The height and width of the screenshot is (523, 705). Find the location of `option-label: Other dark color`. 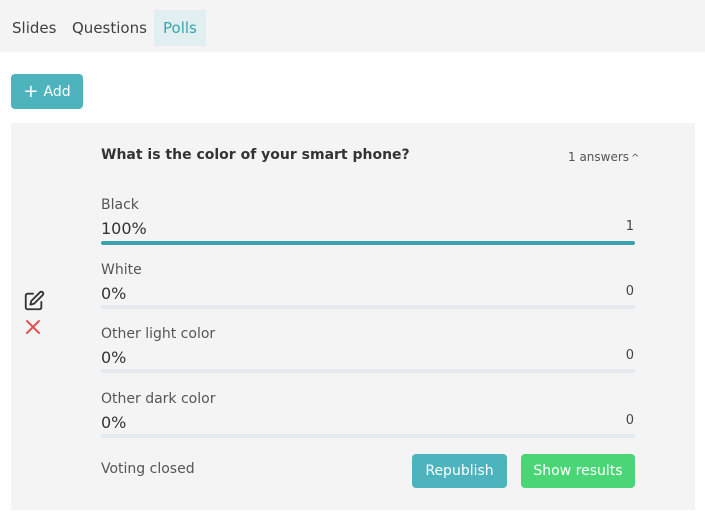

option-label: Other dark color is located at coordinates (158, 399).